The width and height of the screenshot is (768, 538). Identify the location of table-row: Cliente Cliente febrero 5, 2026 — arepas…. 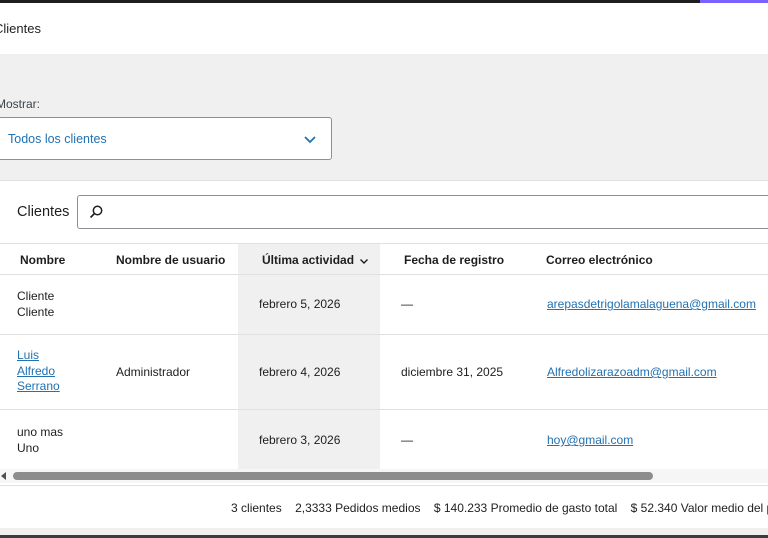
(384, 305).